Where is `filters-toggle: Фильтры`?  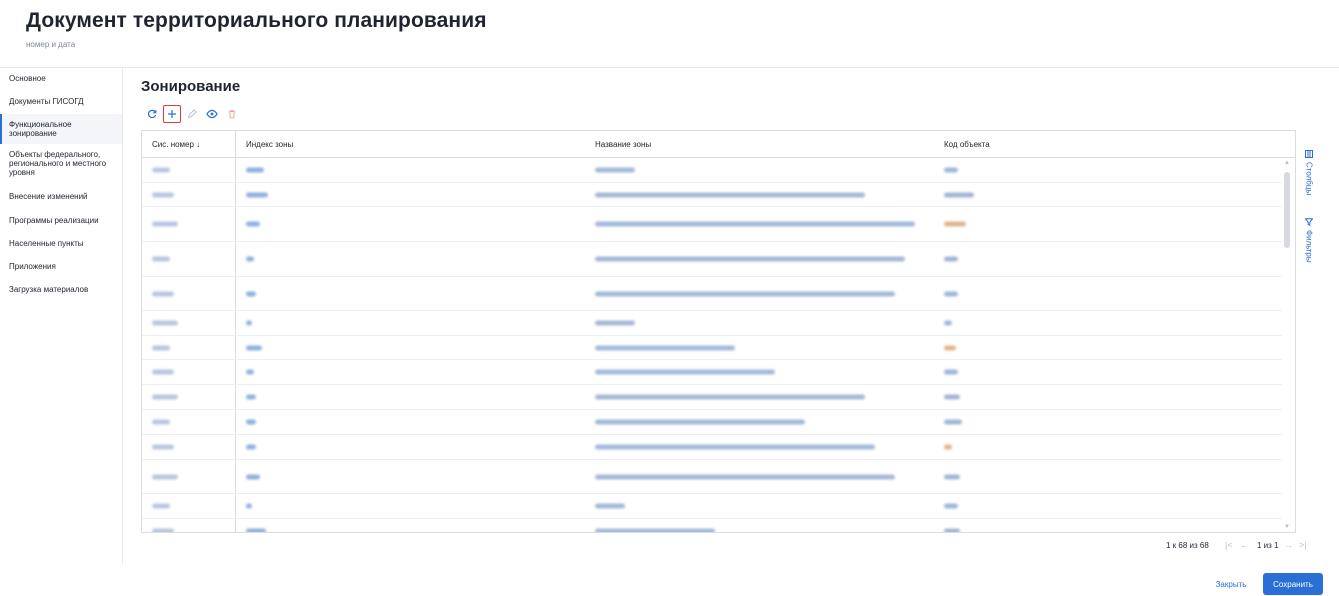
filters-toggle: Фильтры is located at coordinates (1309, 240).